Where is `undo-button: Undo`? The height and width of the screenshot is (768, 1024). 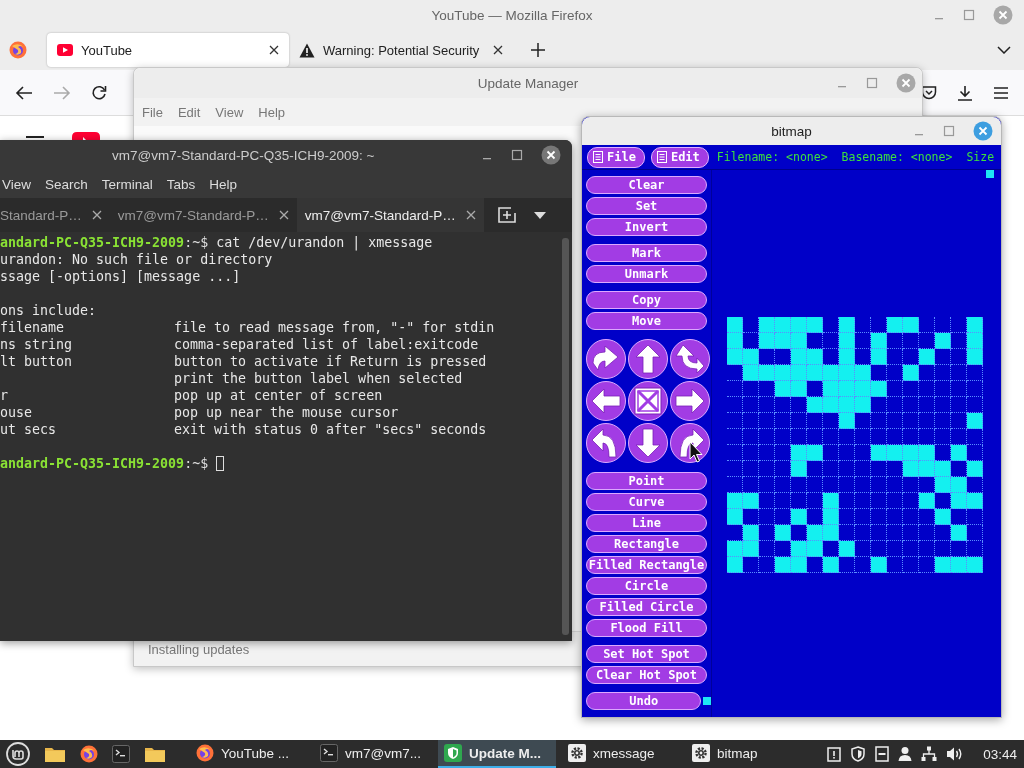 undo-button: Undo is located at coordinates (644, 701).